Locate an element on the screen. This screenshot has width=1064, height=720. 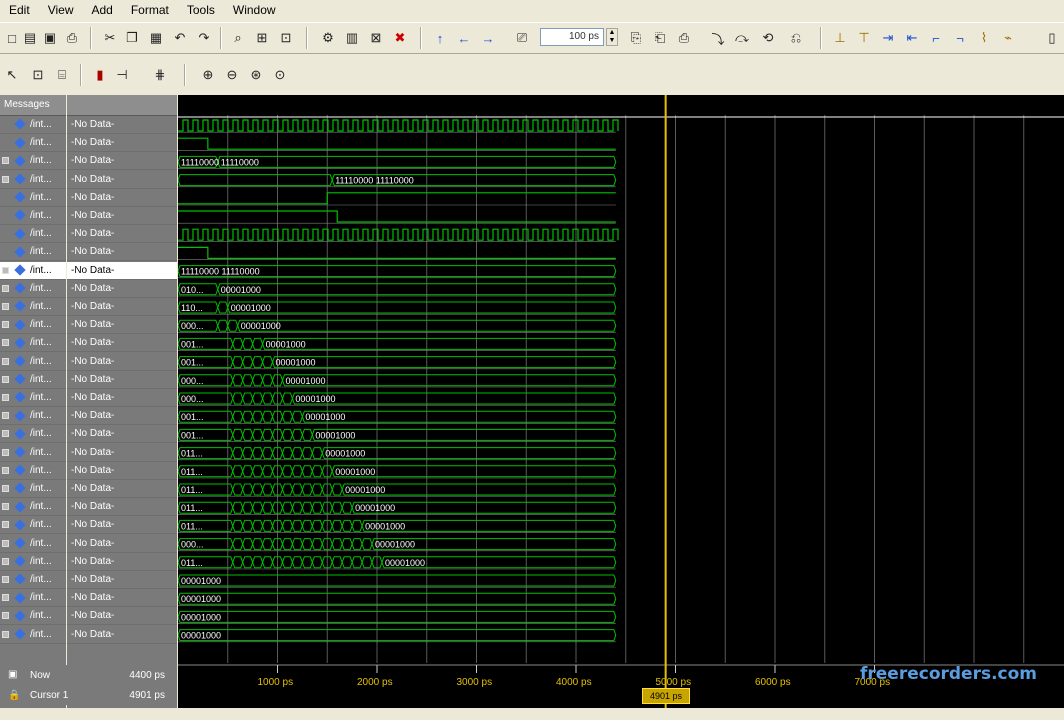
menu-edit: Edit is located at coordinates (19, 10).